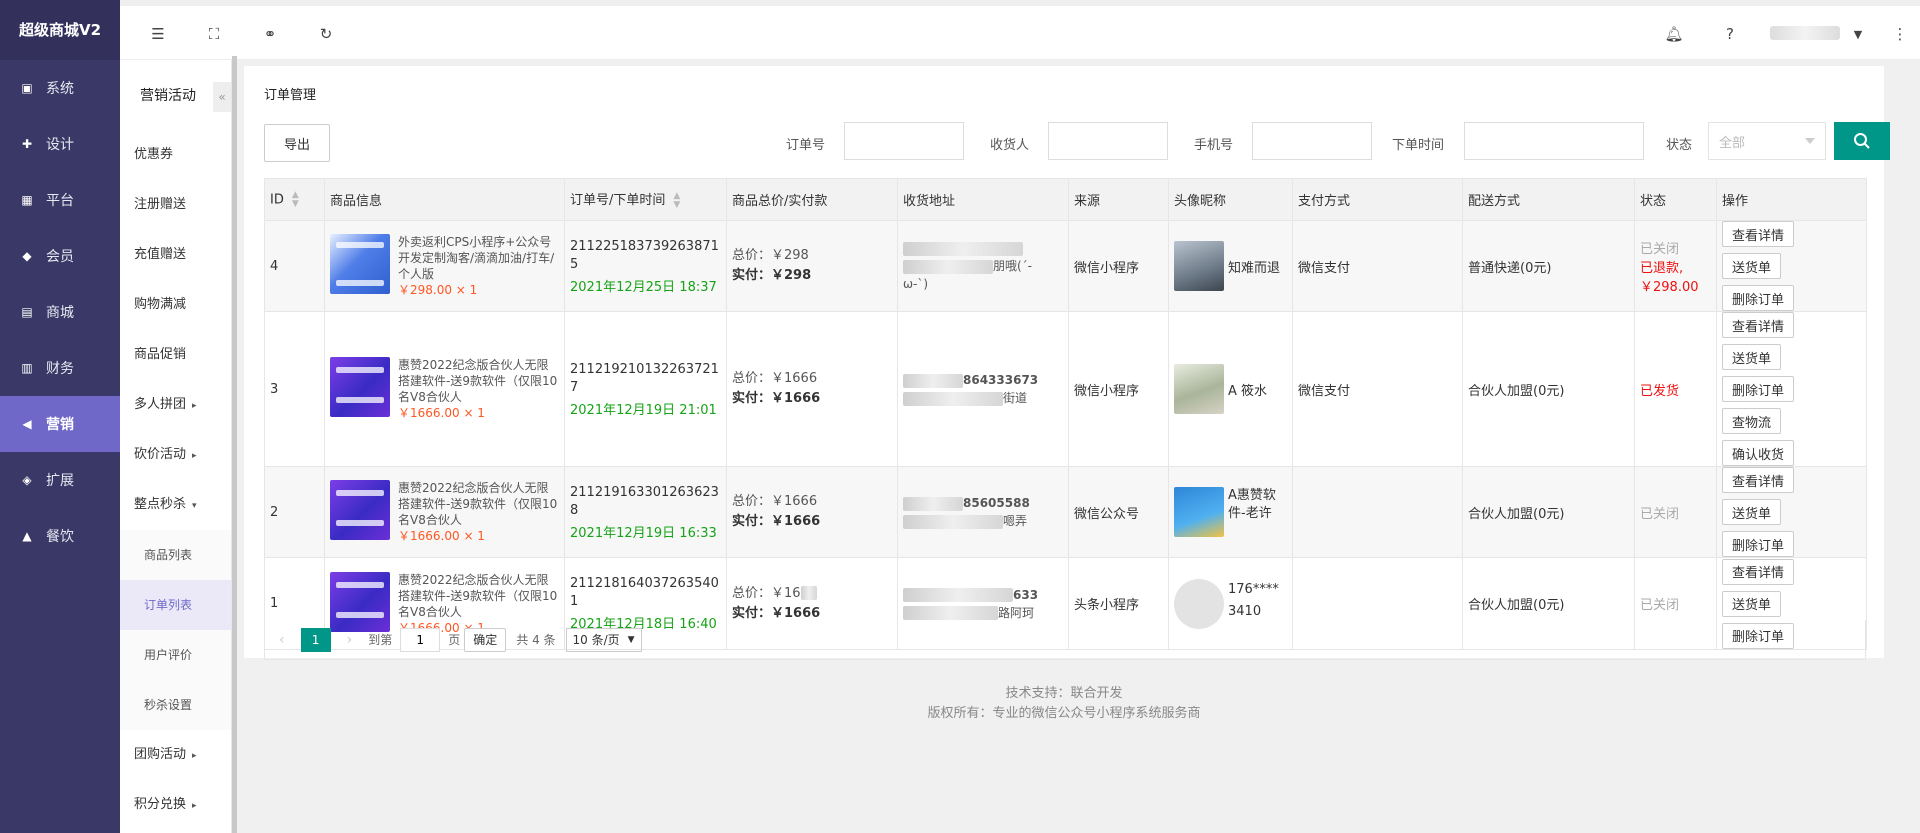  Describe the element at coordinates (1732, 143) in the screenshot. I see `status-select-value: 全部` at that location.